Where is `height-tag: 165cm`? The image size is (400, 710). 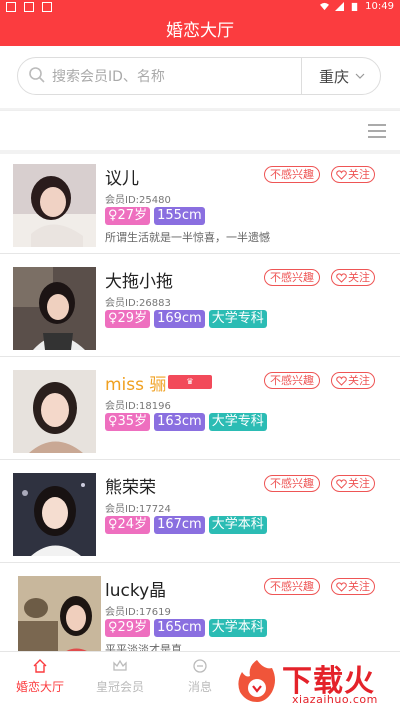 height-tag: 165cm is located at coordinates (179, 628).